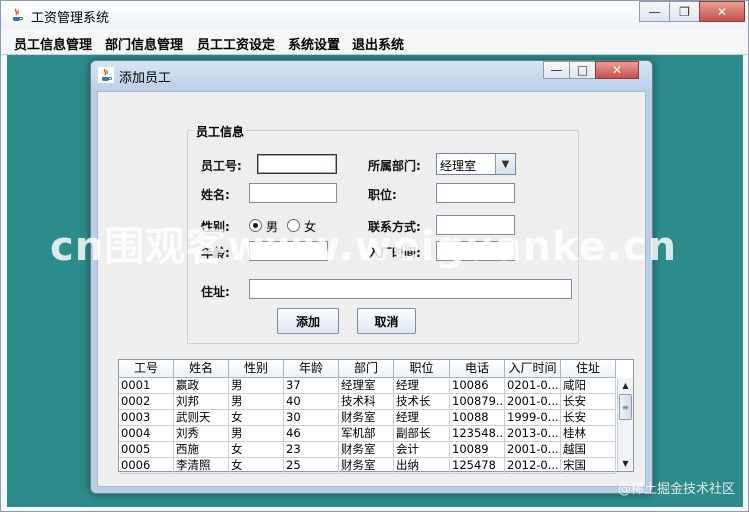  Describe the element at coordinates (477, 386) in the screenshot. I see `table-cell: 10086` at that location.